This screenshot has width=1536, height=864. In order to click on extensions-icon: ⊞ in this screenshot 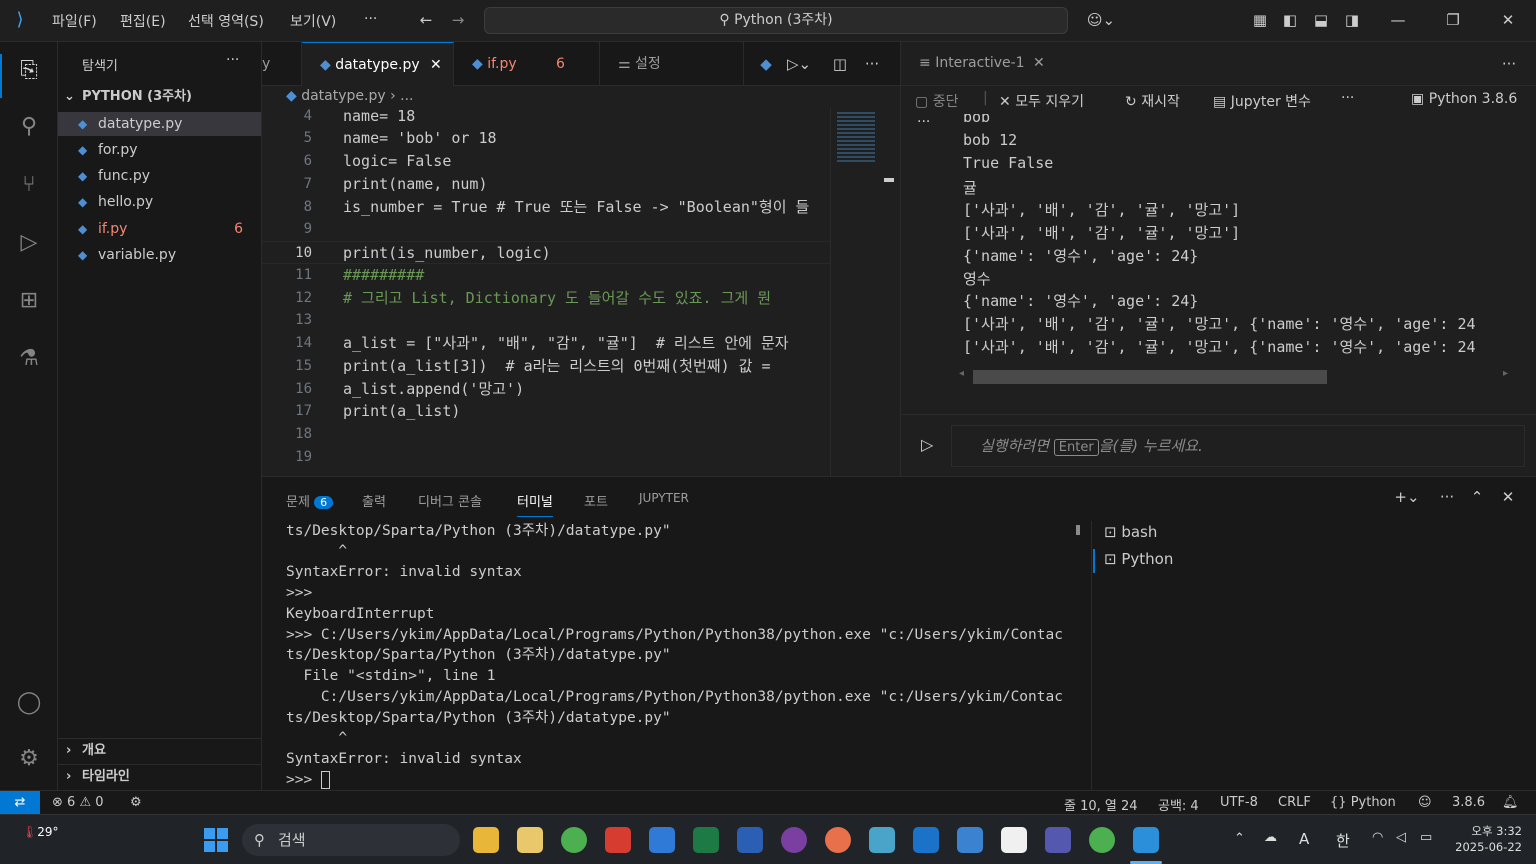, I will do `click(29, 301)`.